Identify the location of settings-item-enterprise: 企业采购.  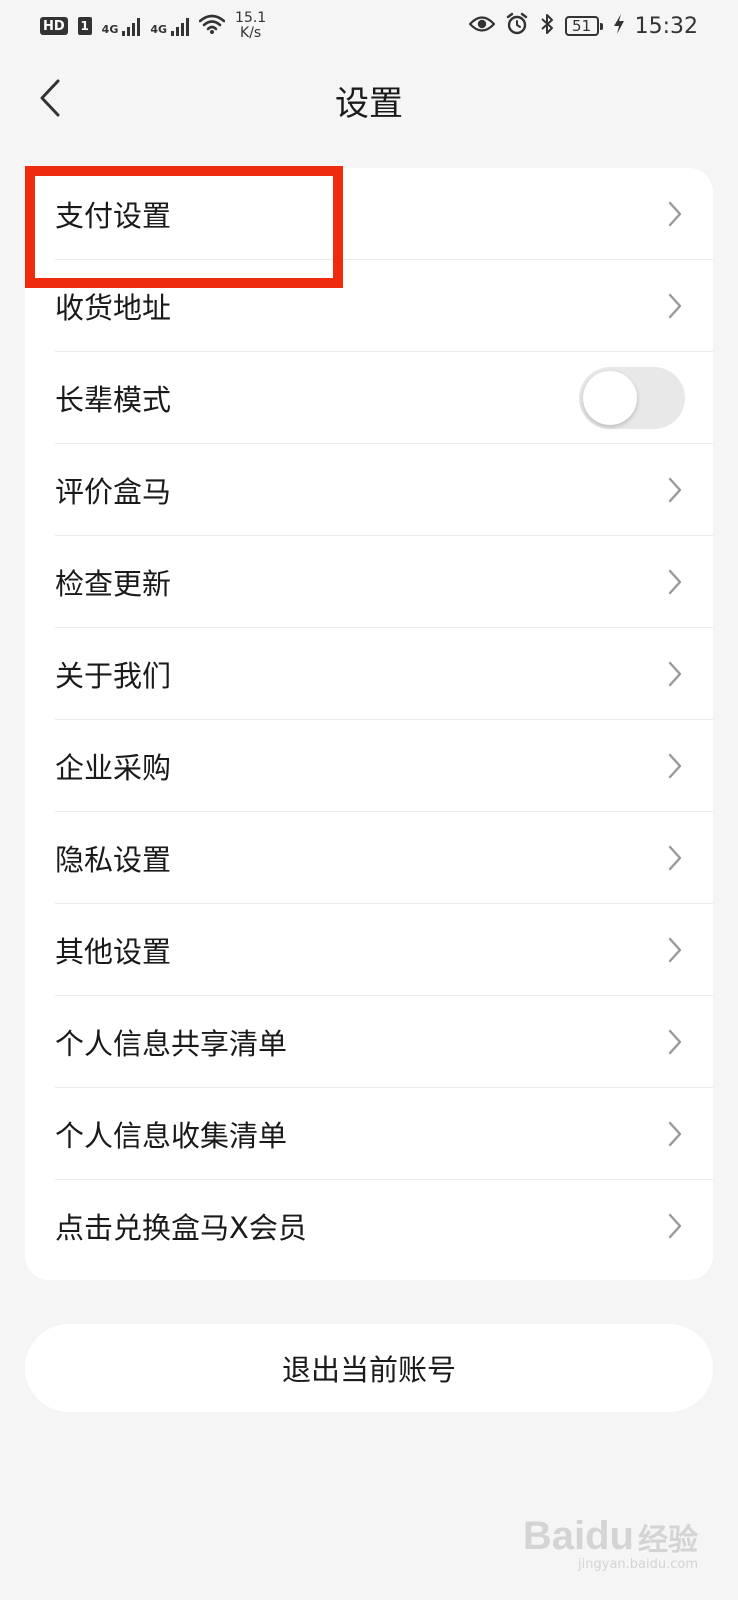
(369, 766).